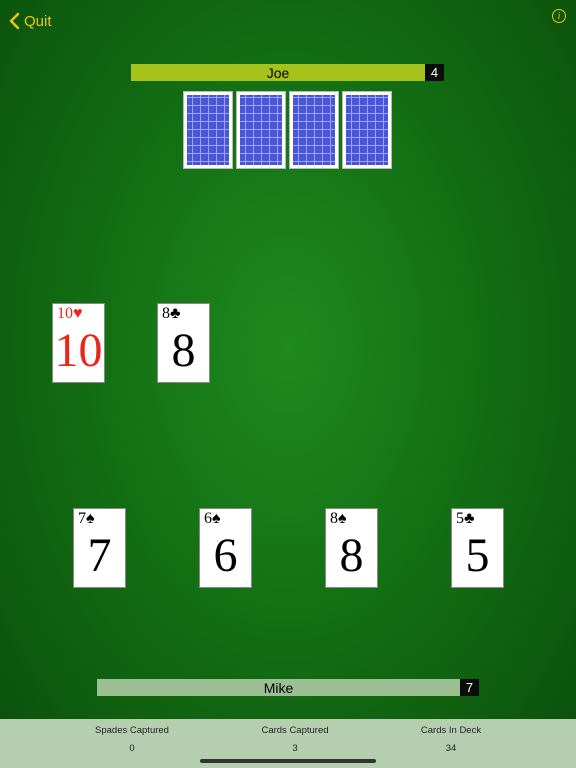 The width and height of the screenshot is (576, 768). I want to click on hand-card: 6♠ 6, so click(225, 548).